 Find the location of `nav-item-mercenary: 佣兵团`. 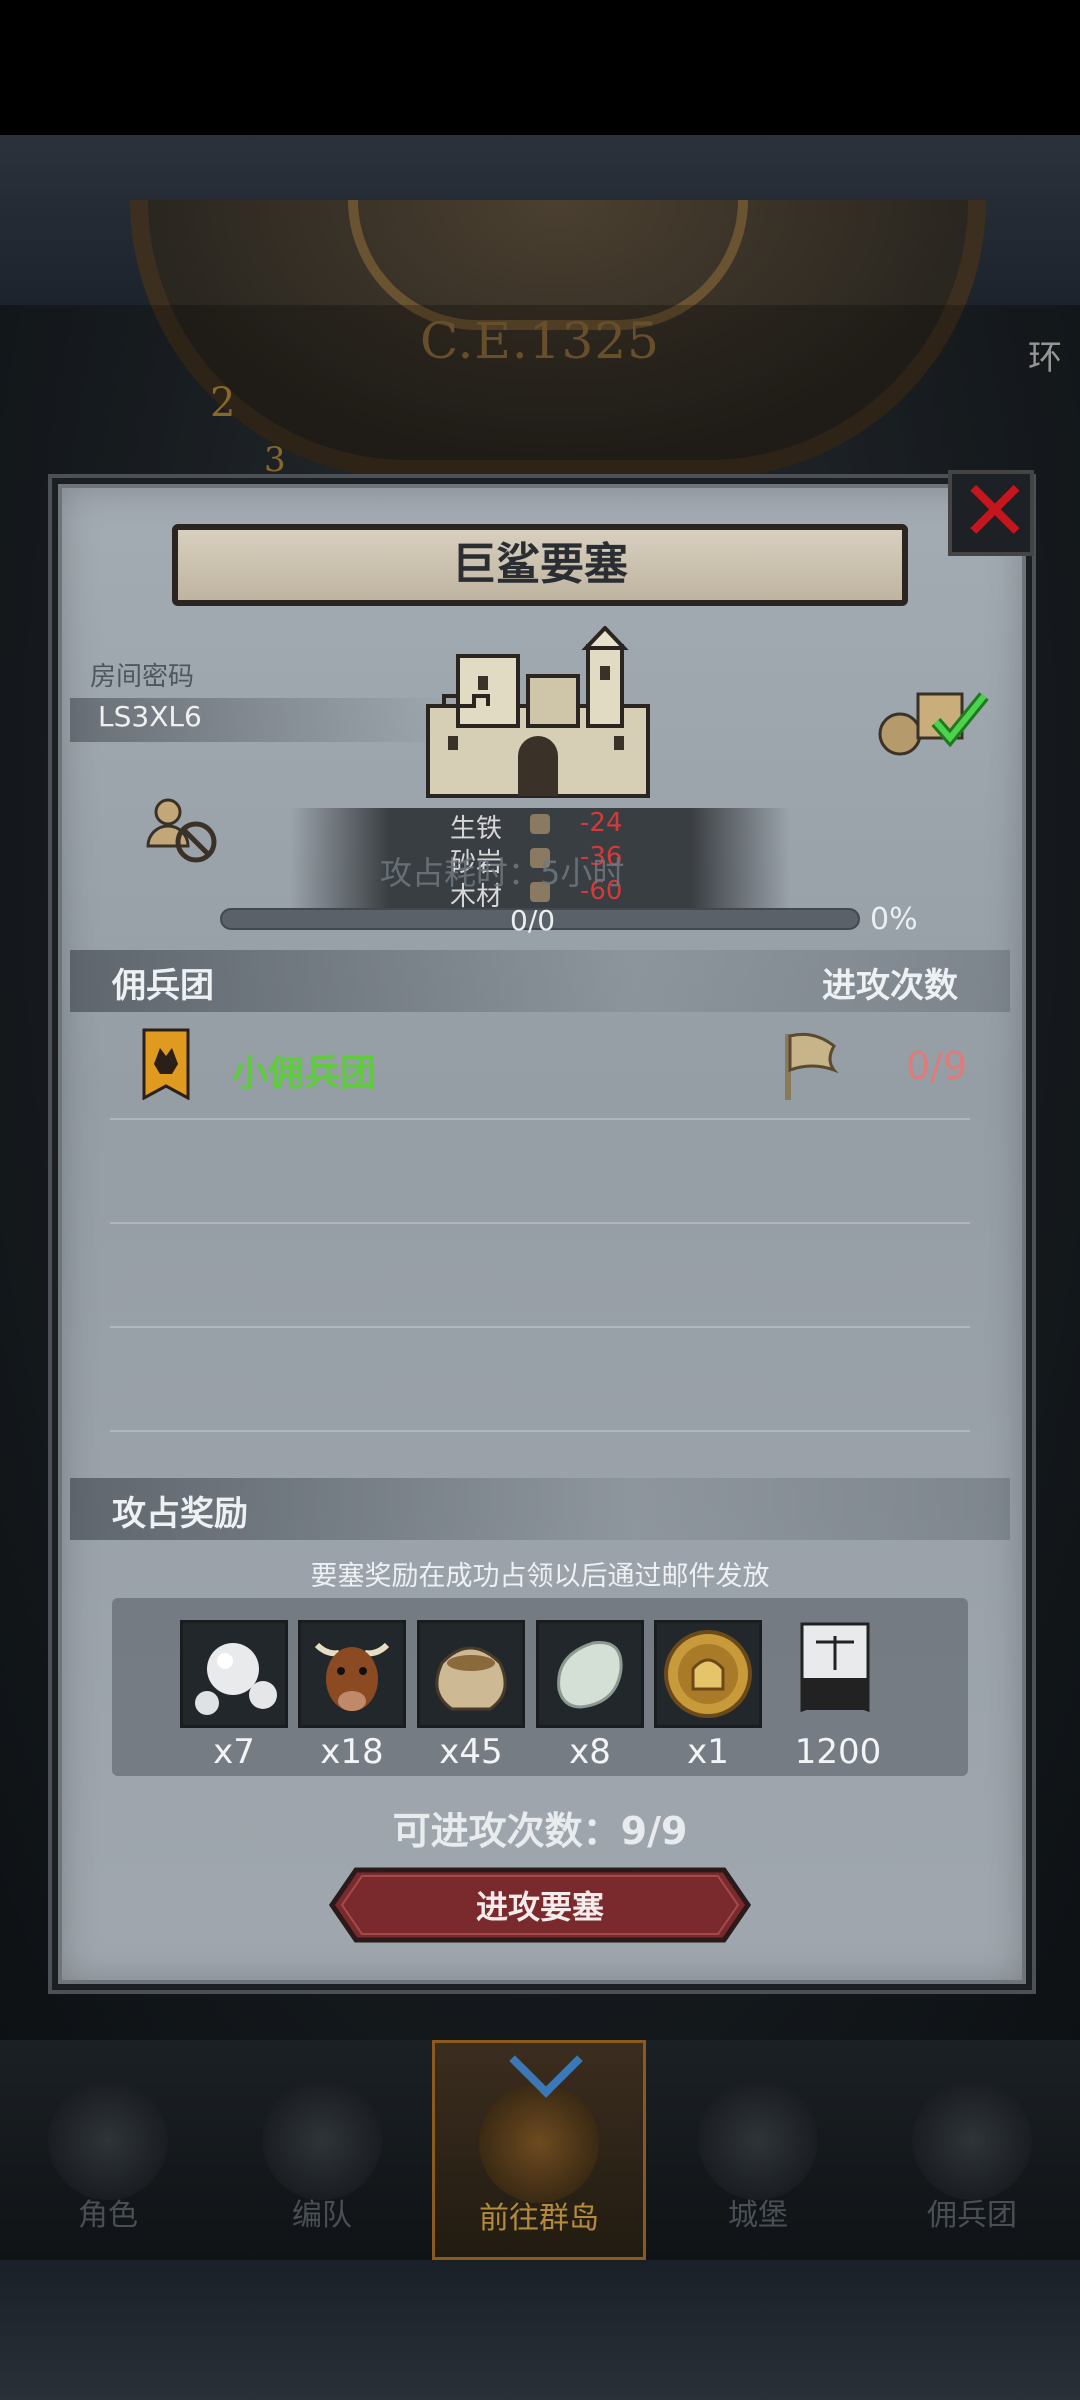

nav-item-mercenary: 佣兵团 is located at coordinates (972, 2150).